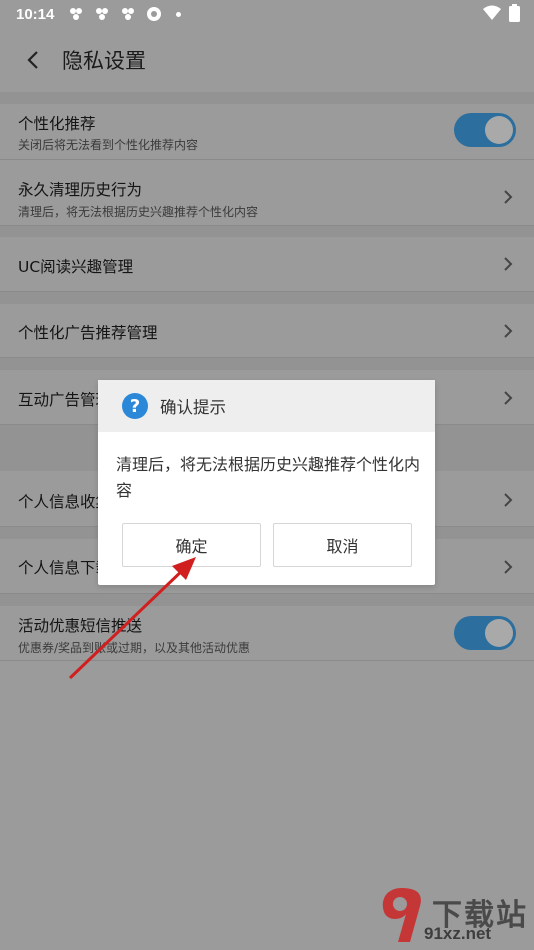 The width and height of the screenshot is (534, 950). What do you see at coordinates (134, 648) in the screenshot?
I see `setting-description: 优惠券/奖品到账或过期，以及其他活动优惠` at bounding box center [134, 648].